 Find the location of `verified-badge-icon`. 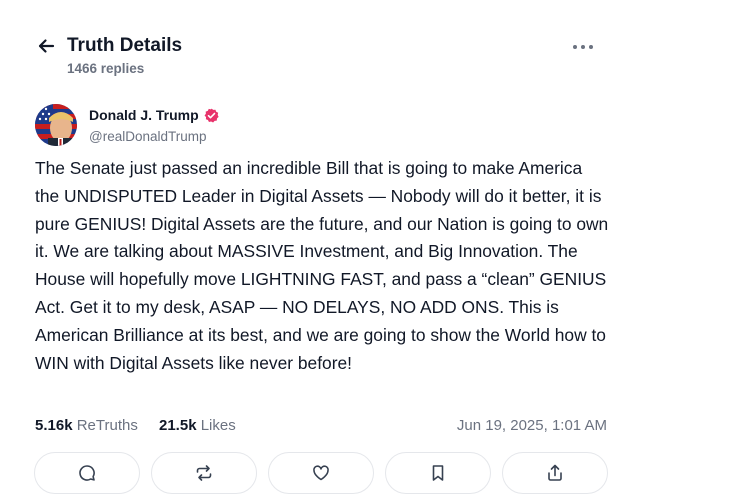

verified-badge-icon is located at coordinates (211, 115).